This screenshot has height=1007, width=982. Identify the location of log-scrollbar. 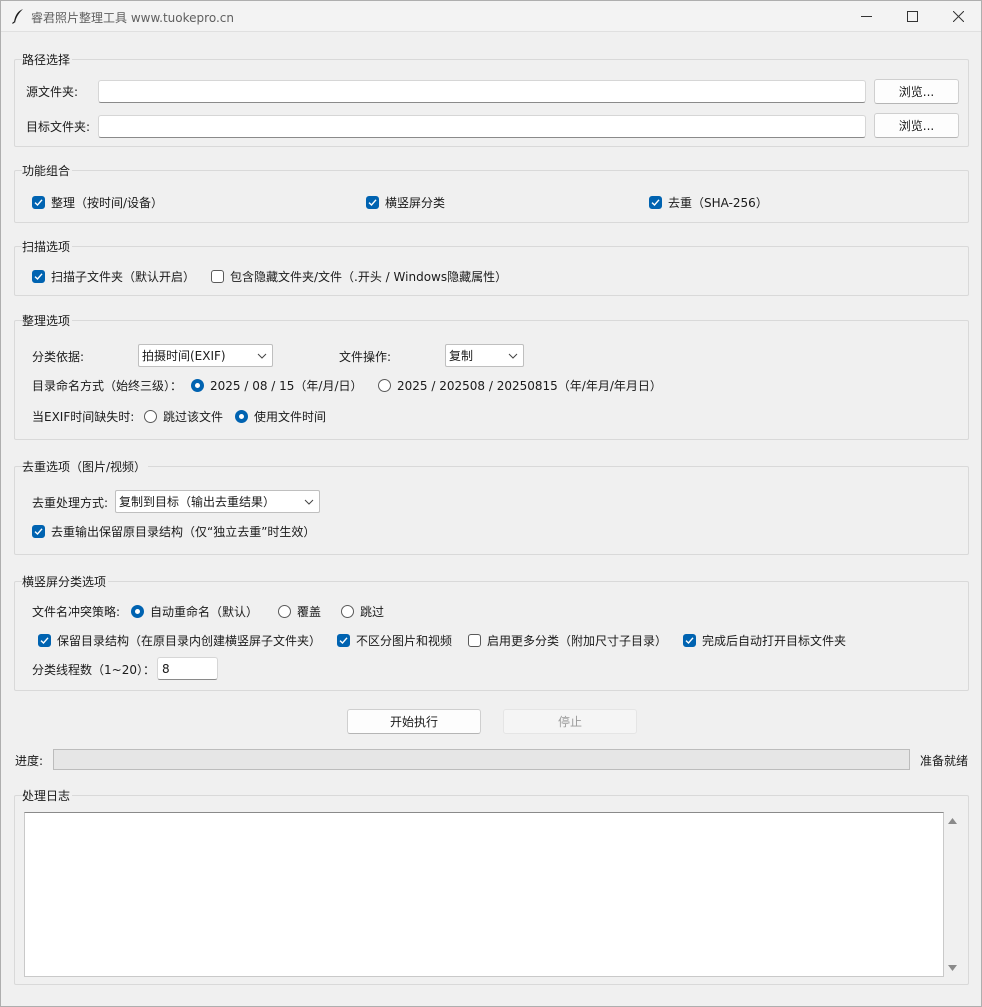
(952, 894).